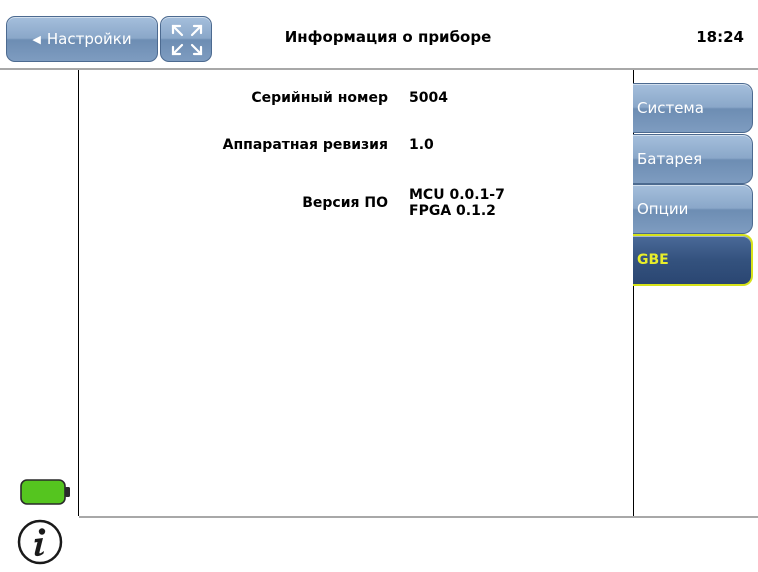 The height and width of the screenshot is (572, 758). What do you see at coordinates (40, 542) in the screenshot?
I see `info-icon` at bounding box center [40, 542].